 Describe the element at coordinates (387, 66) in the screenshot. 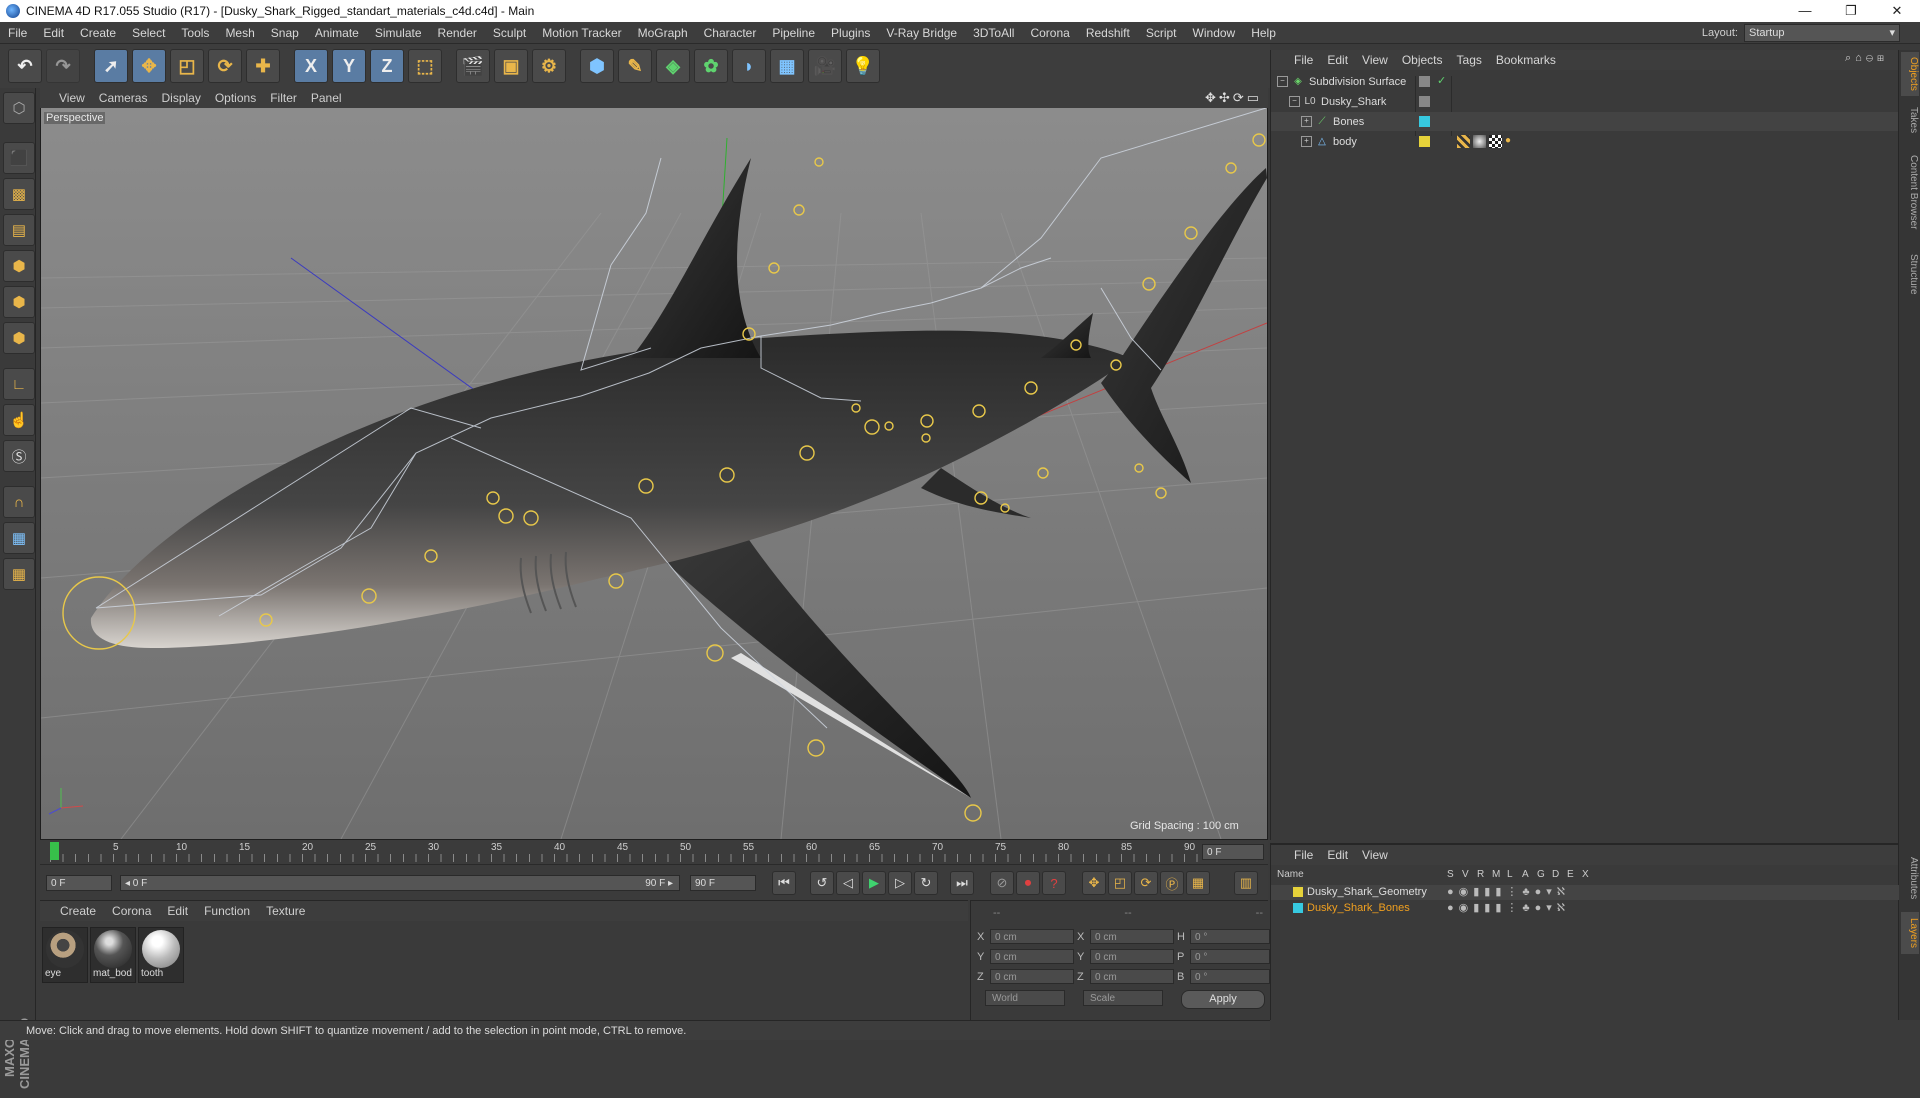

I see `z-axis-icon: Z` at that location.